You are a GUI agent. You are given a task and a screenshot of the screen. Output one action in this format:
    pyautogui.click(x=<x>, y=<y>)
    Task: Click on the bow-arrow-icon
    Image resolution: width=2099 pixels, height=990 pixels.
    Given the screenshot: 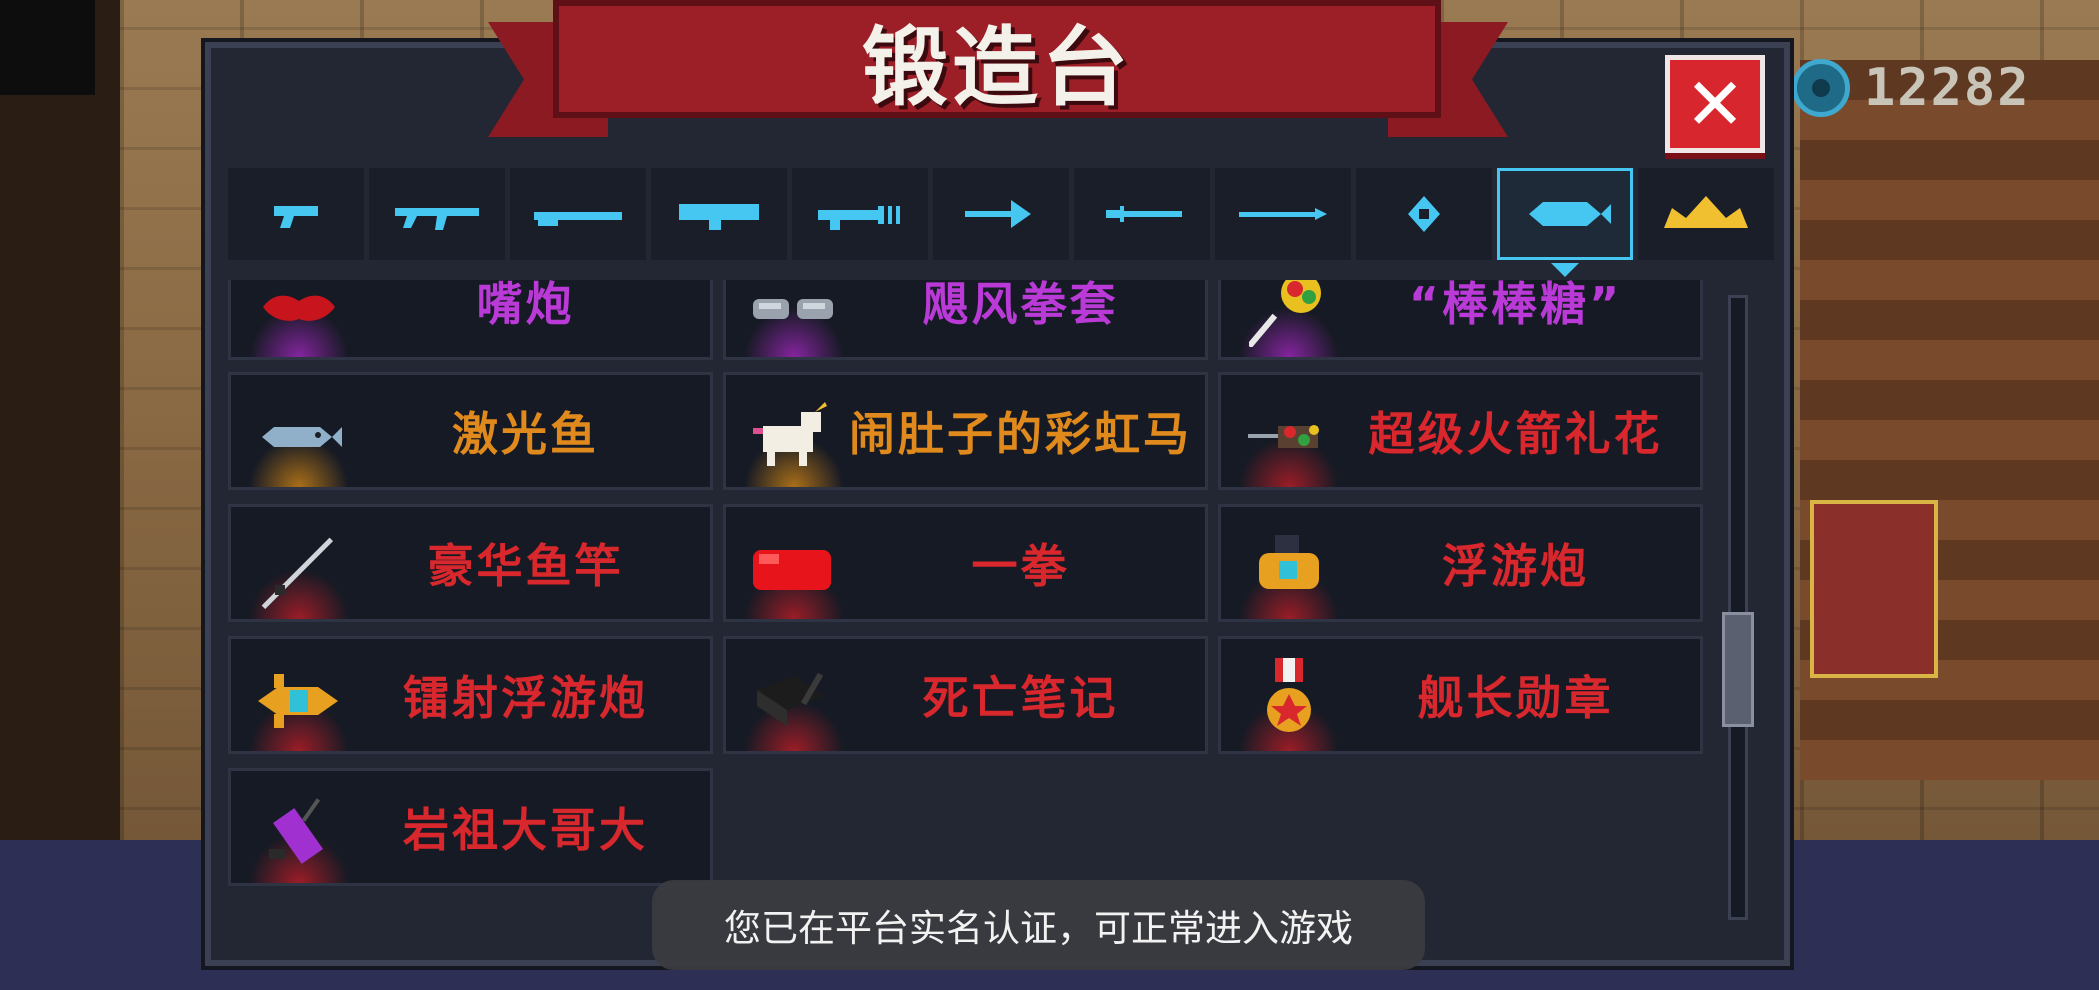 What is the action you would take?
    pyautogui.click(x=998, y=214)
    